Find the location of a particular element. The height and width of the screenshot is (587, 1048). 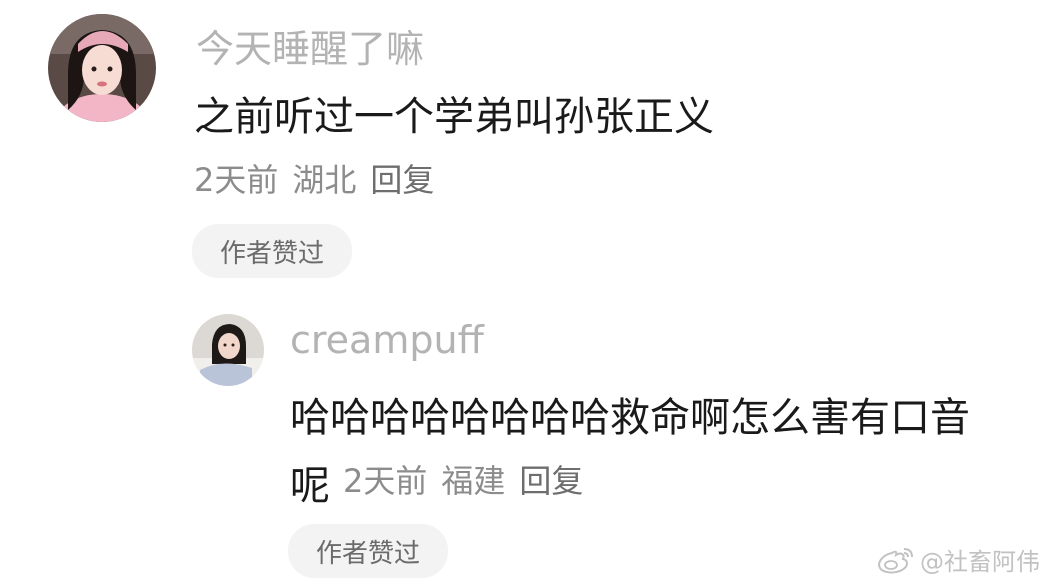

watermark-text: @社畜阿伟 is located at coordinates (980, 562).